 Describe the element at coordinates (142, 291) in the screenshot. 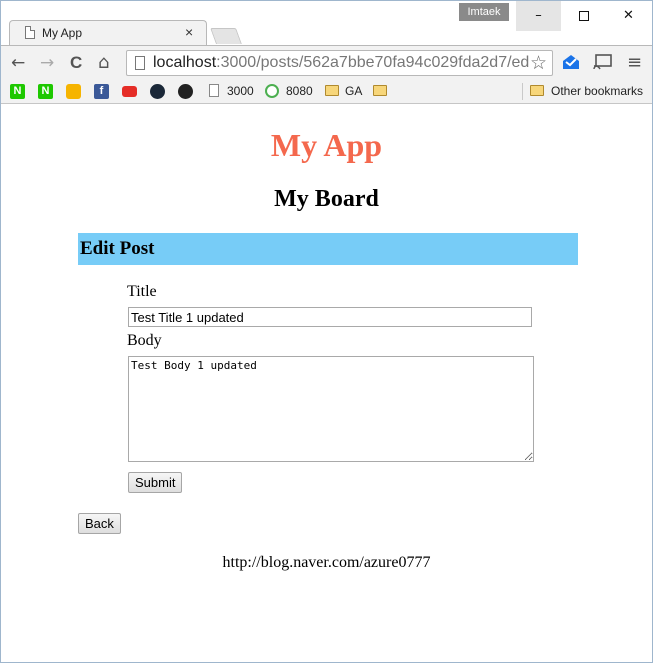

I see `title-label: Title` at that location.